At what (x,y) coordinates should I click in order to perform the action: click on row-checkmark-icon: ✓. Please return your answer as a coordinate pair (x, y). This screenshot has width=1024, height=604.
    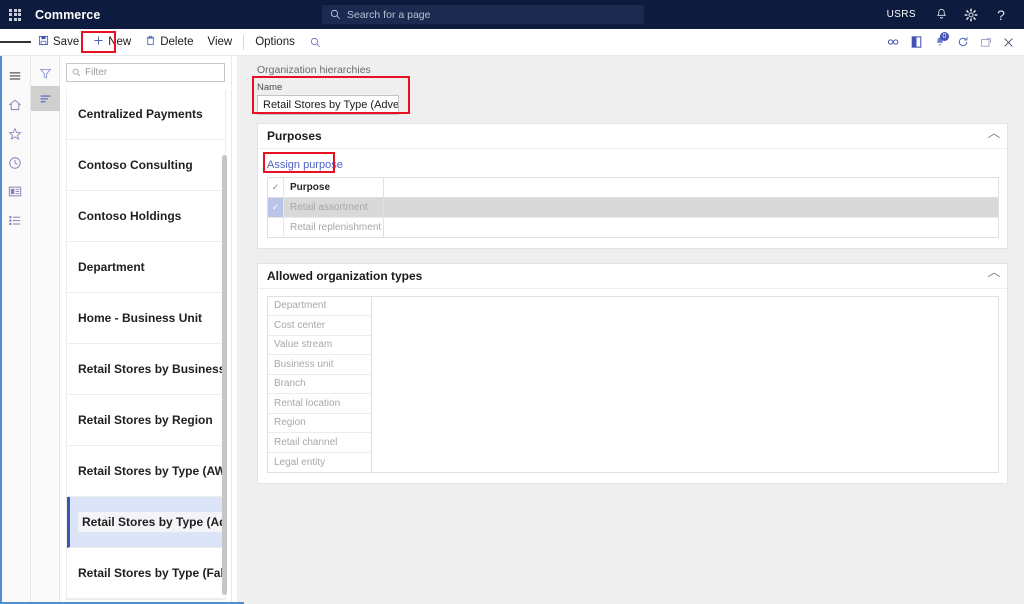
    Looking at the image, I should click on (276, 207).